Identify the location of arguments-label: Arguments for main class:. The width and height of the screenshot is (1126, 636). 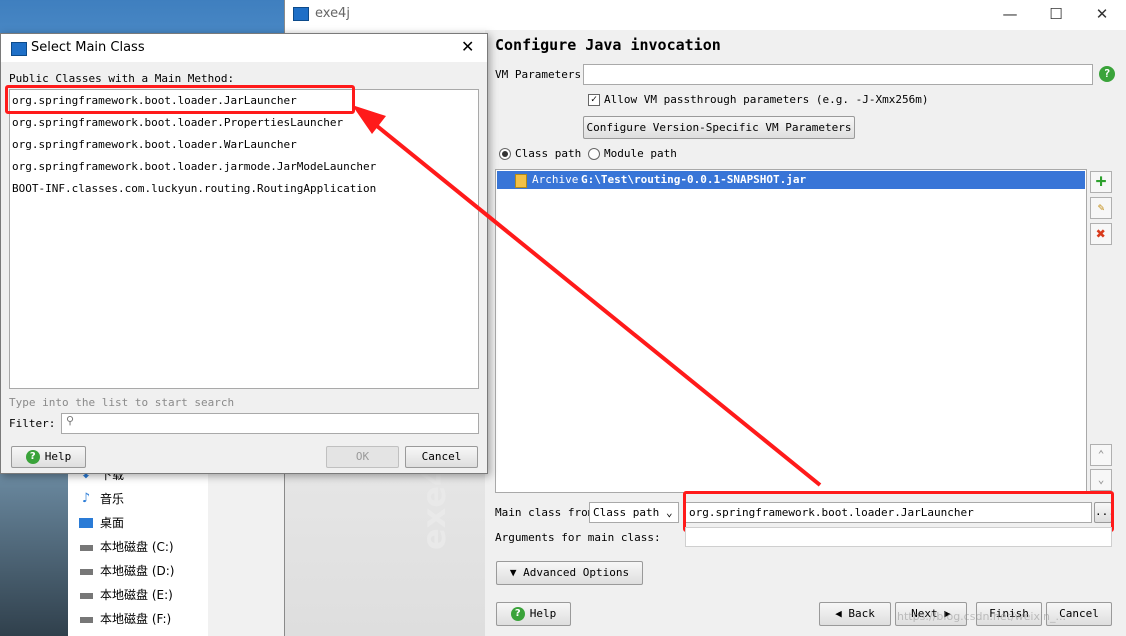
(578, 537).